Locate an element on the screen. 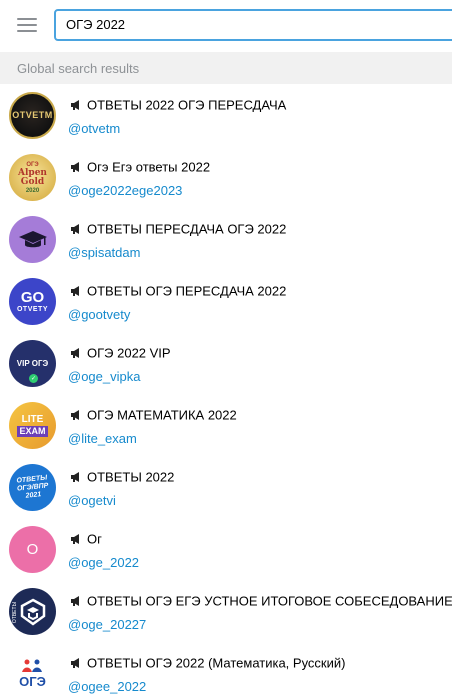  channel-title-line: Ог is located at coordinates (86, 538).